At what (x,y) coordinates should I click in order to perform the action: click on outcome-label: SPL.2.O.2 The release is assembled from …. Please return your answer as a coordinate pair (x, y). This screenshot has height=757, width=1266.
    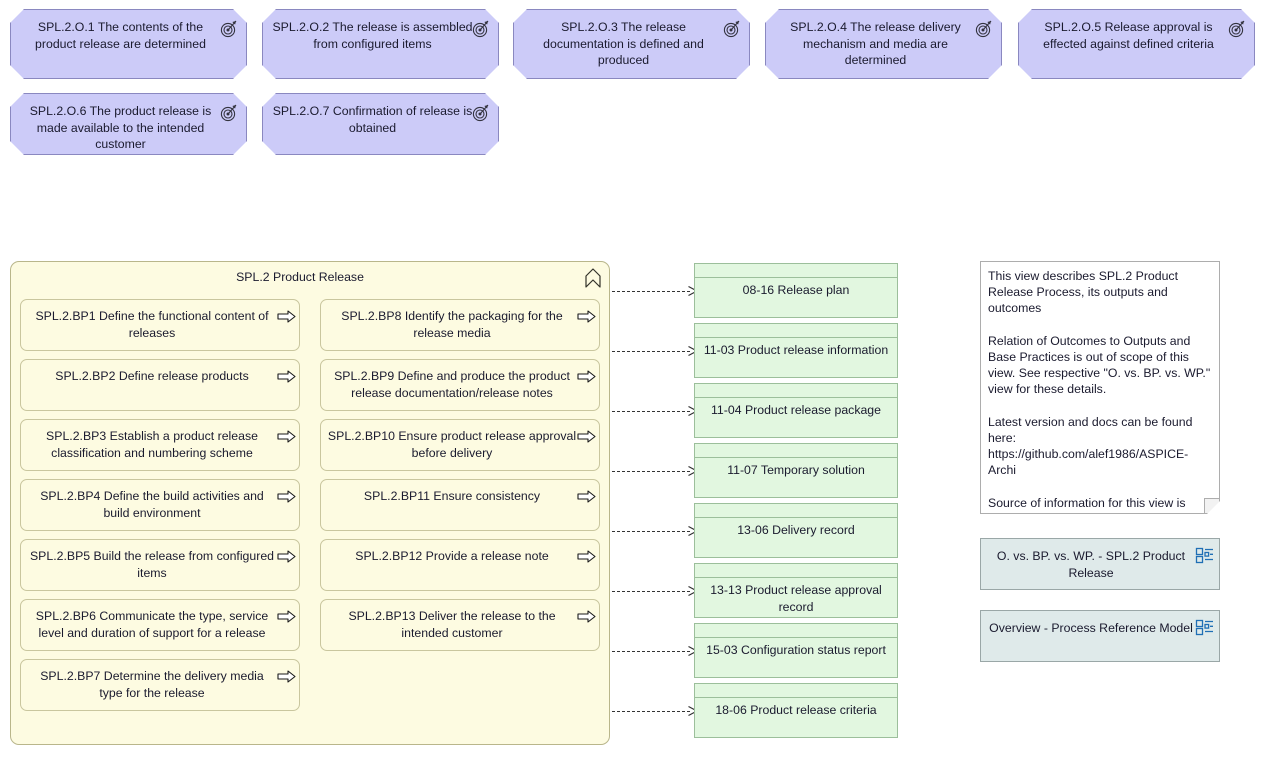
    Looking at the image, I should click on (372, 35).